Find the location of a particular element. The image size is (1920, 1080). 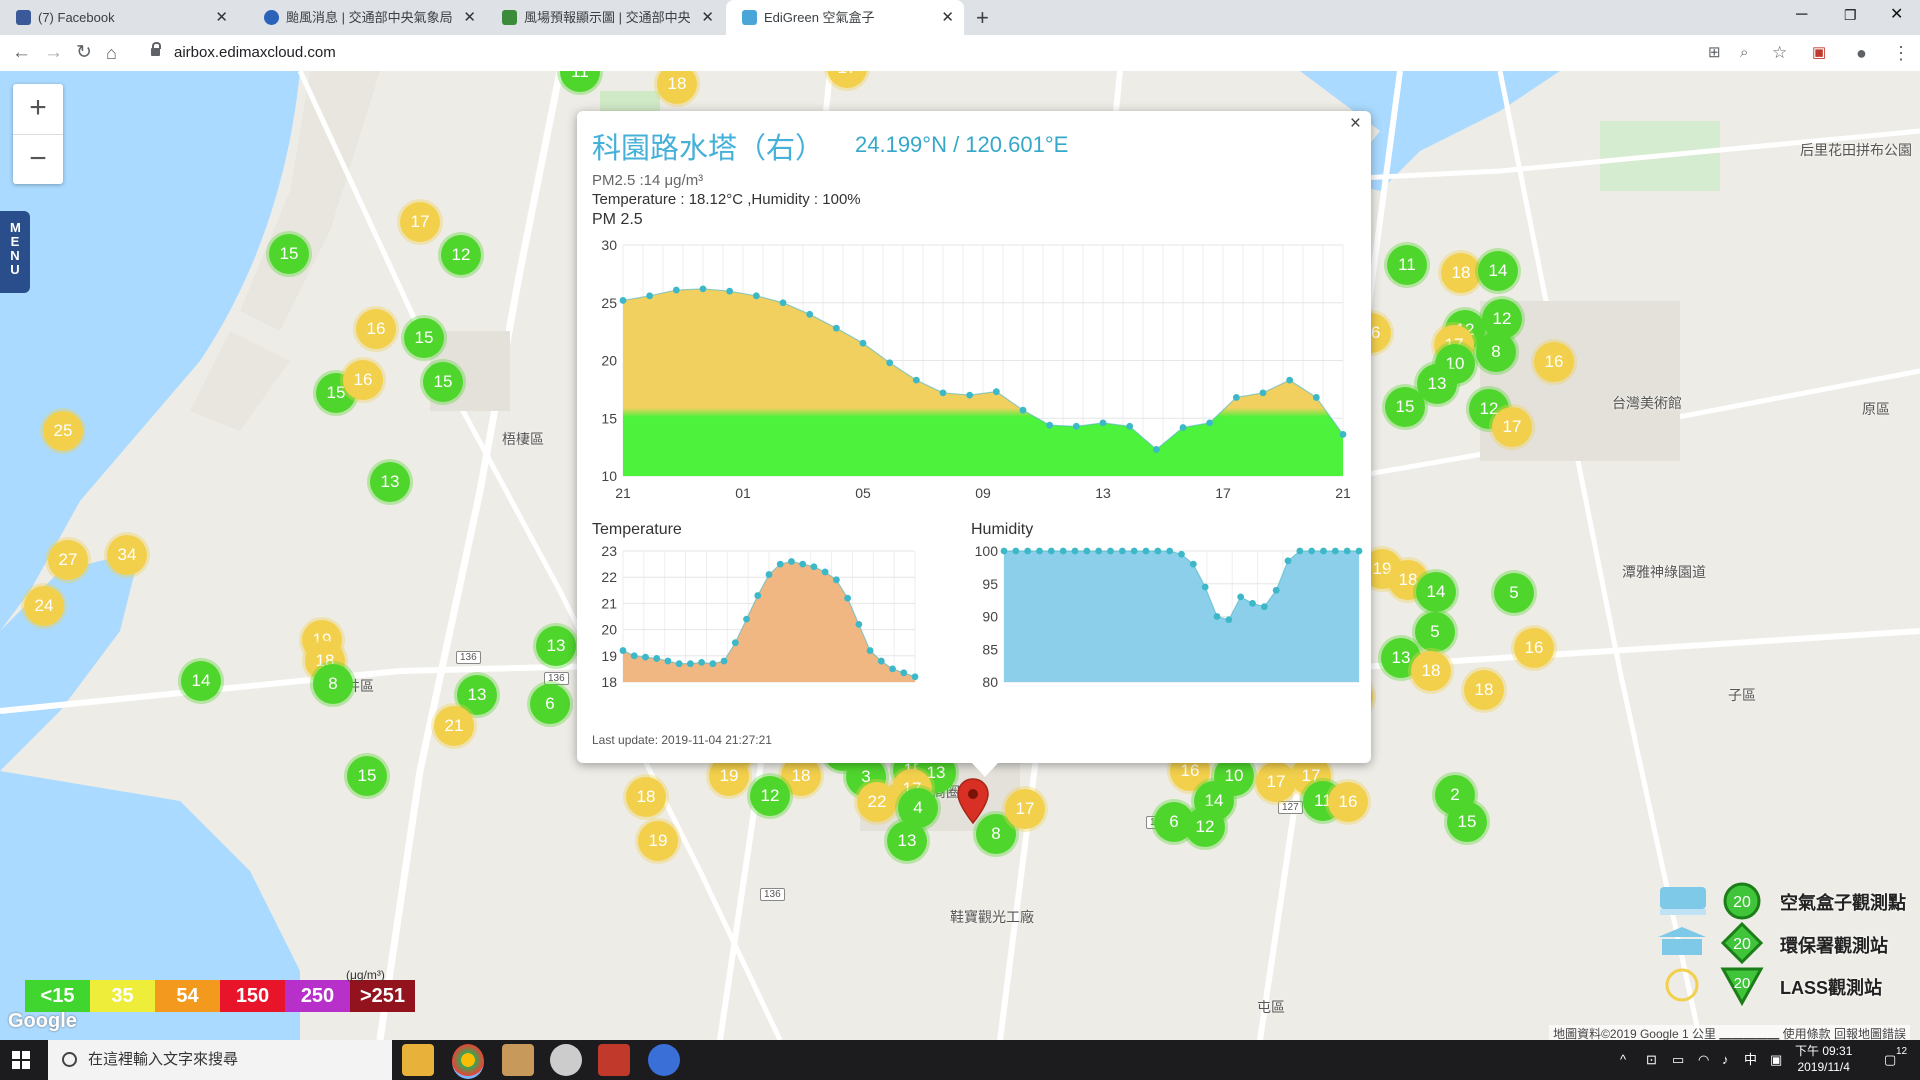

sensor-cluster: 11 is located at coordinates (1407, 265).